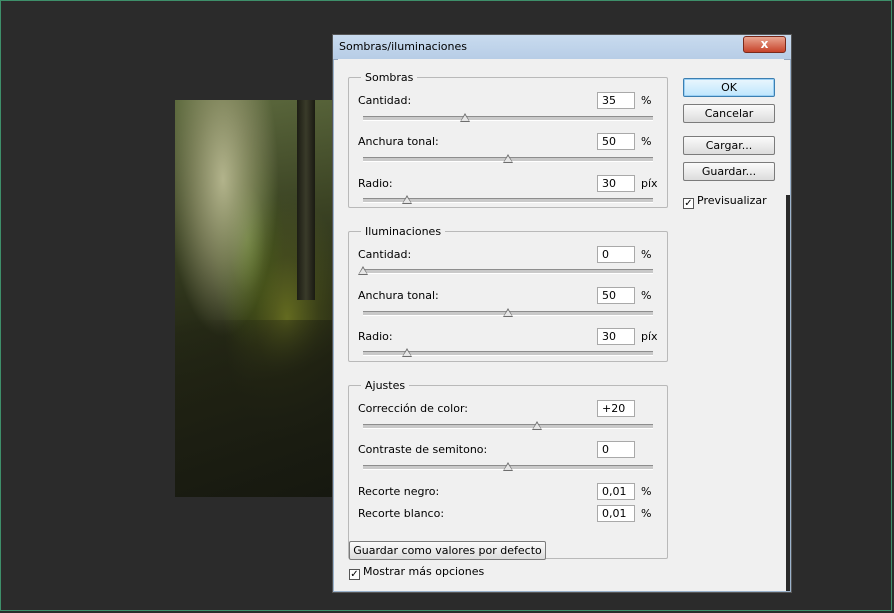 The height and width of the screenshot is (613, 894). I want to click on white-clip-unit: %, so click(646, 513).